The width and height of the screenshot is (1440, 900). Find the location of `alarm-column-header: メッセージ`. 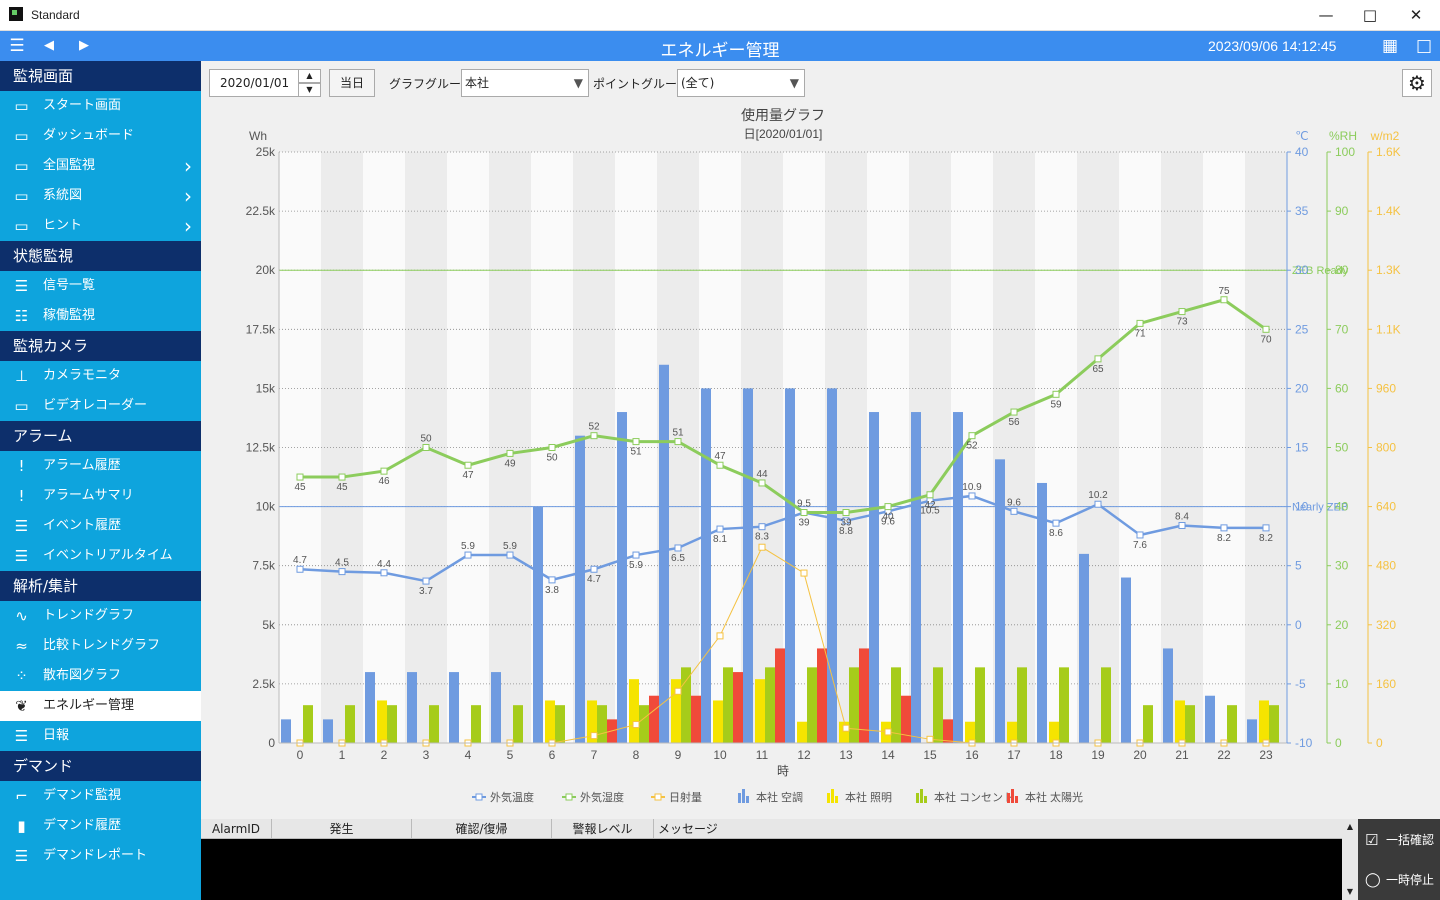

alarm-column-header: メッセージ is located at coordinates (998, 829).